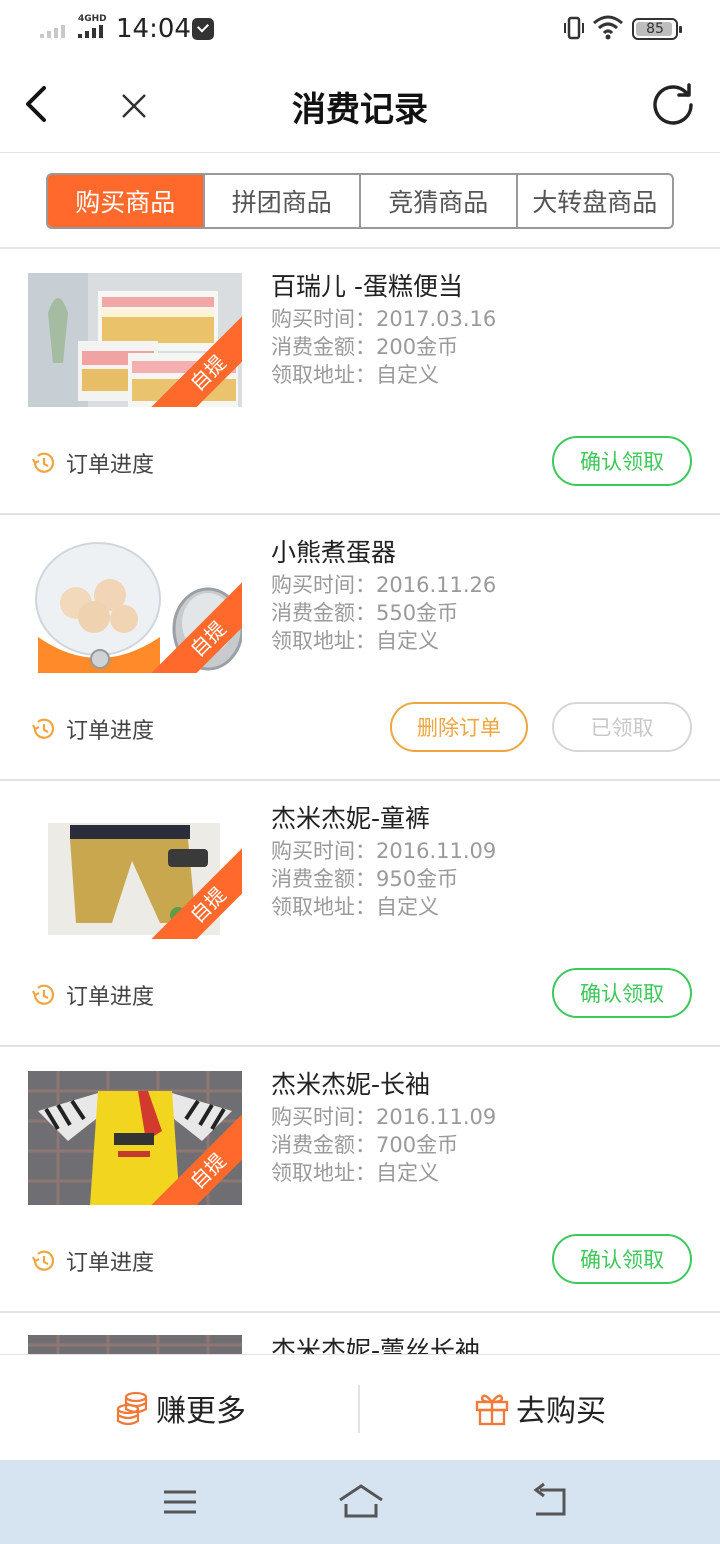  I want to click on battery-icon: 85, so click(657, 29).